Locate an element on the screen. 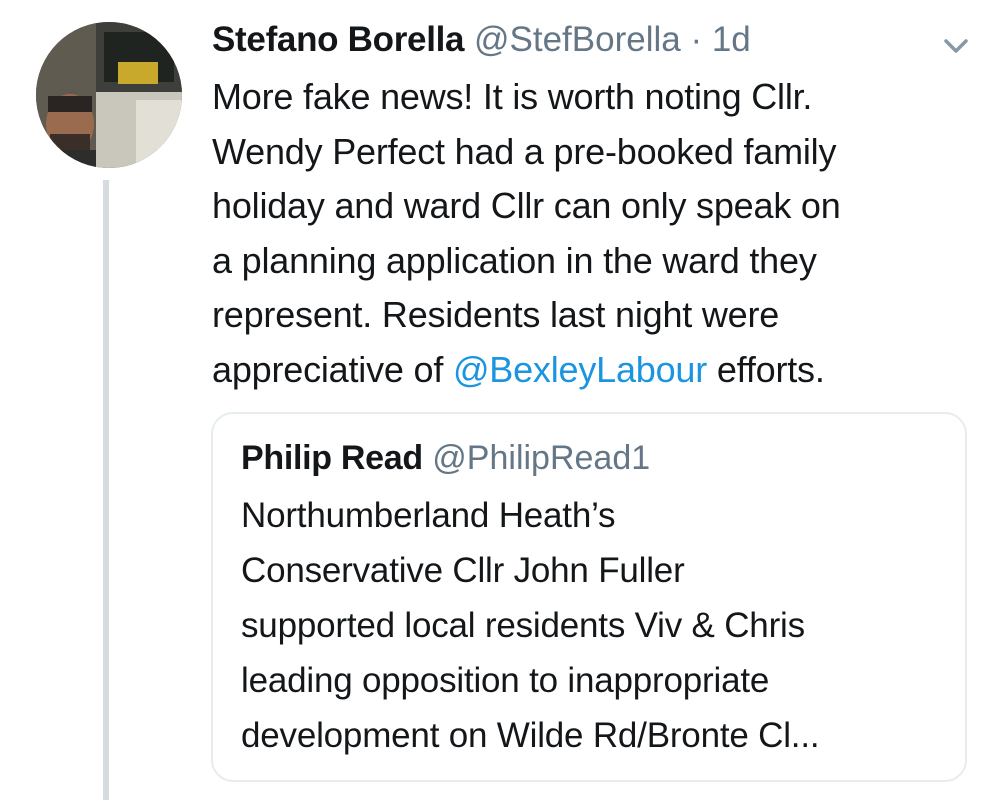 The width and height of the screenshot is (1000, 800). avatar is located at coordinates (109, 95).